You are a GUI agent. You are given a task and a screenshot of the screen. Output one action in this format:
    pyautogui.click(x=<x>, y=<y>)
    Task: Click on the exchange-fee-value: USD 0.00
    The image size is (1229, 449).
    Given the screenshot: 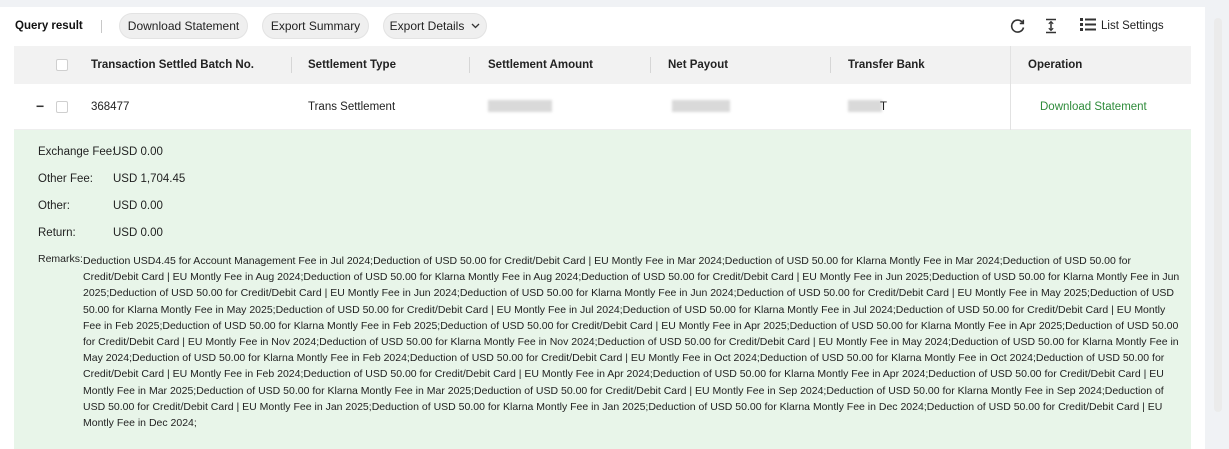 What is the action you would take?
    pyautogui.click(x=138, y=152)
    